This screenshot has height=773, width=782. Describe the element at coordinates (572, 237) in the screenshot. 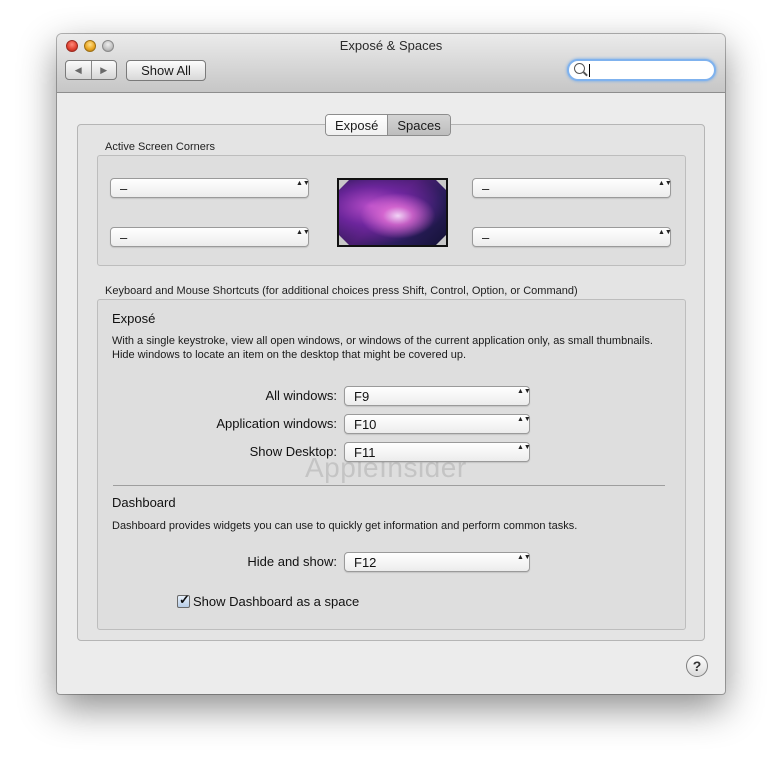

I see `bottom-right-corner-popup: – ▲▼` at that location.